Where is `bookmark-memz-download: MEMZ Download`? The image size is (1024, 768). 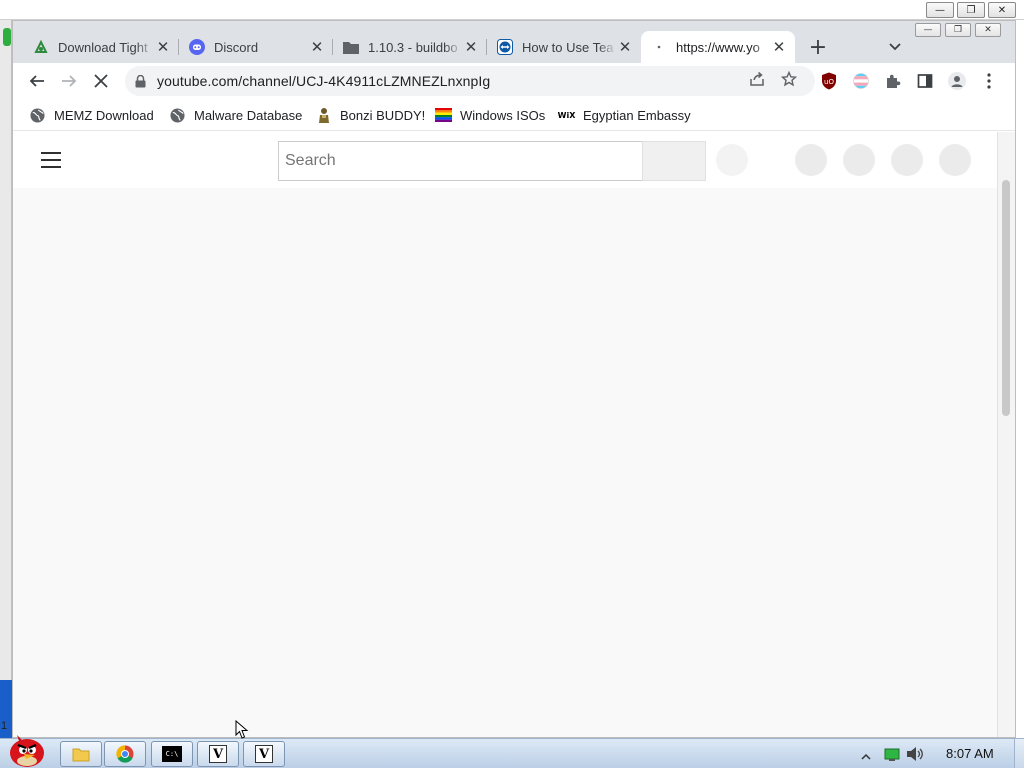
bookmark-memz-download: MEMZ Download is located at coordinates (91, 115).